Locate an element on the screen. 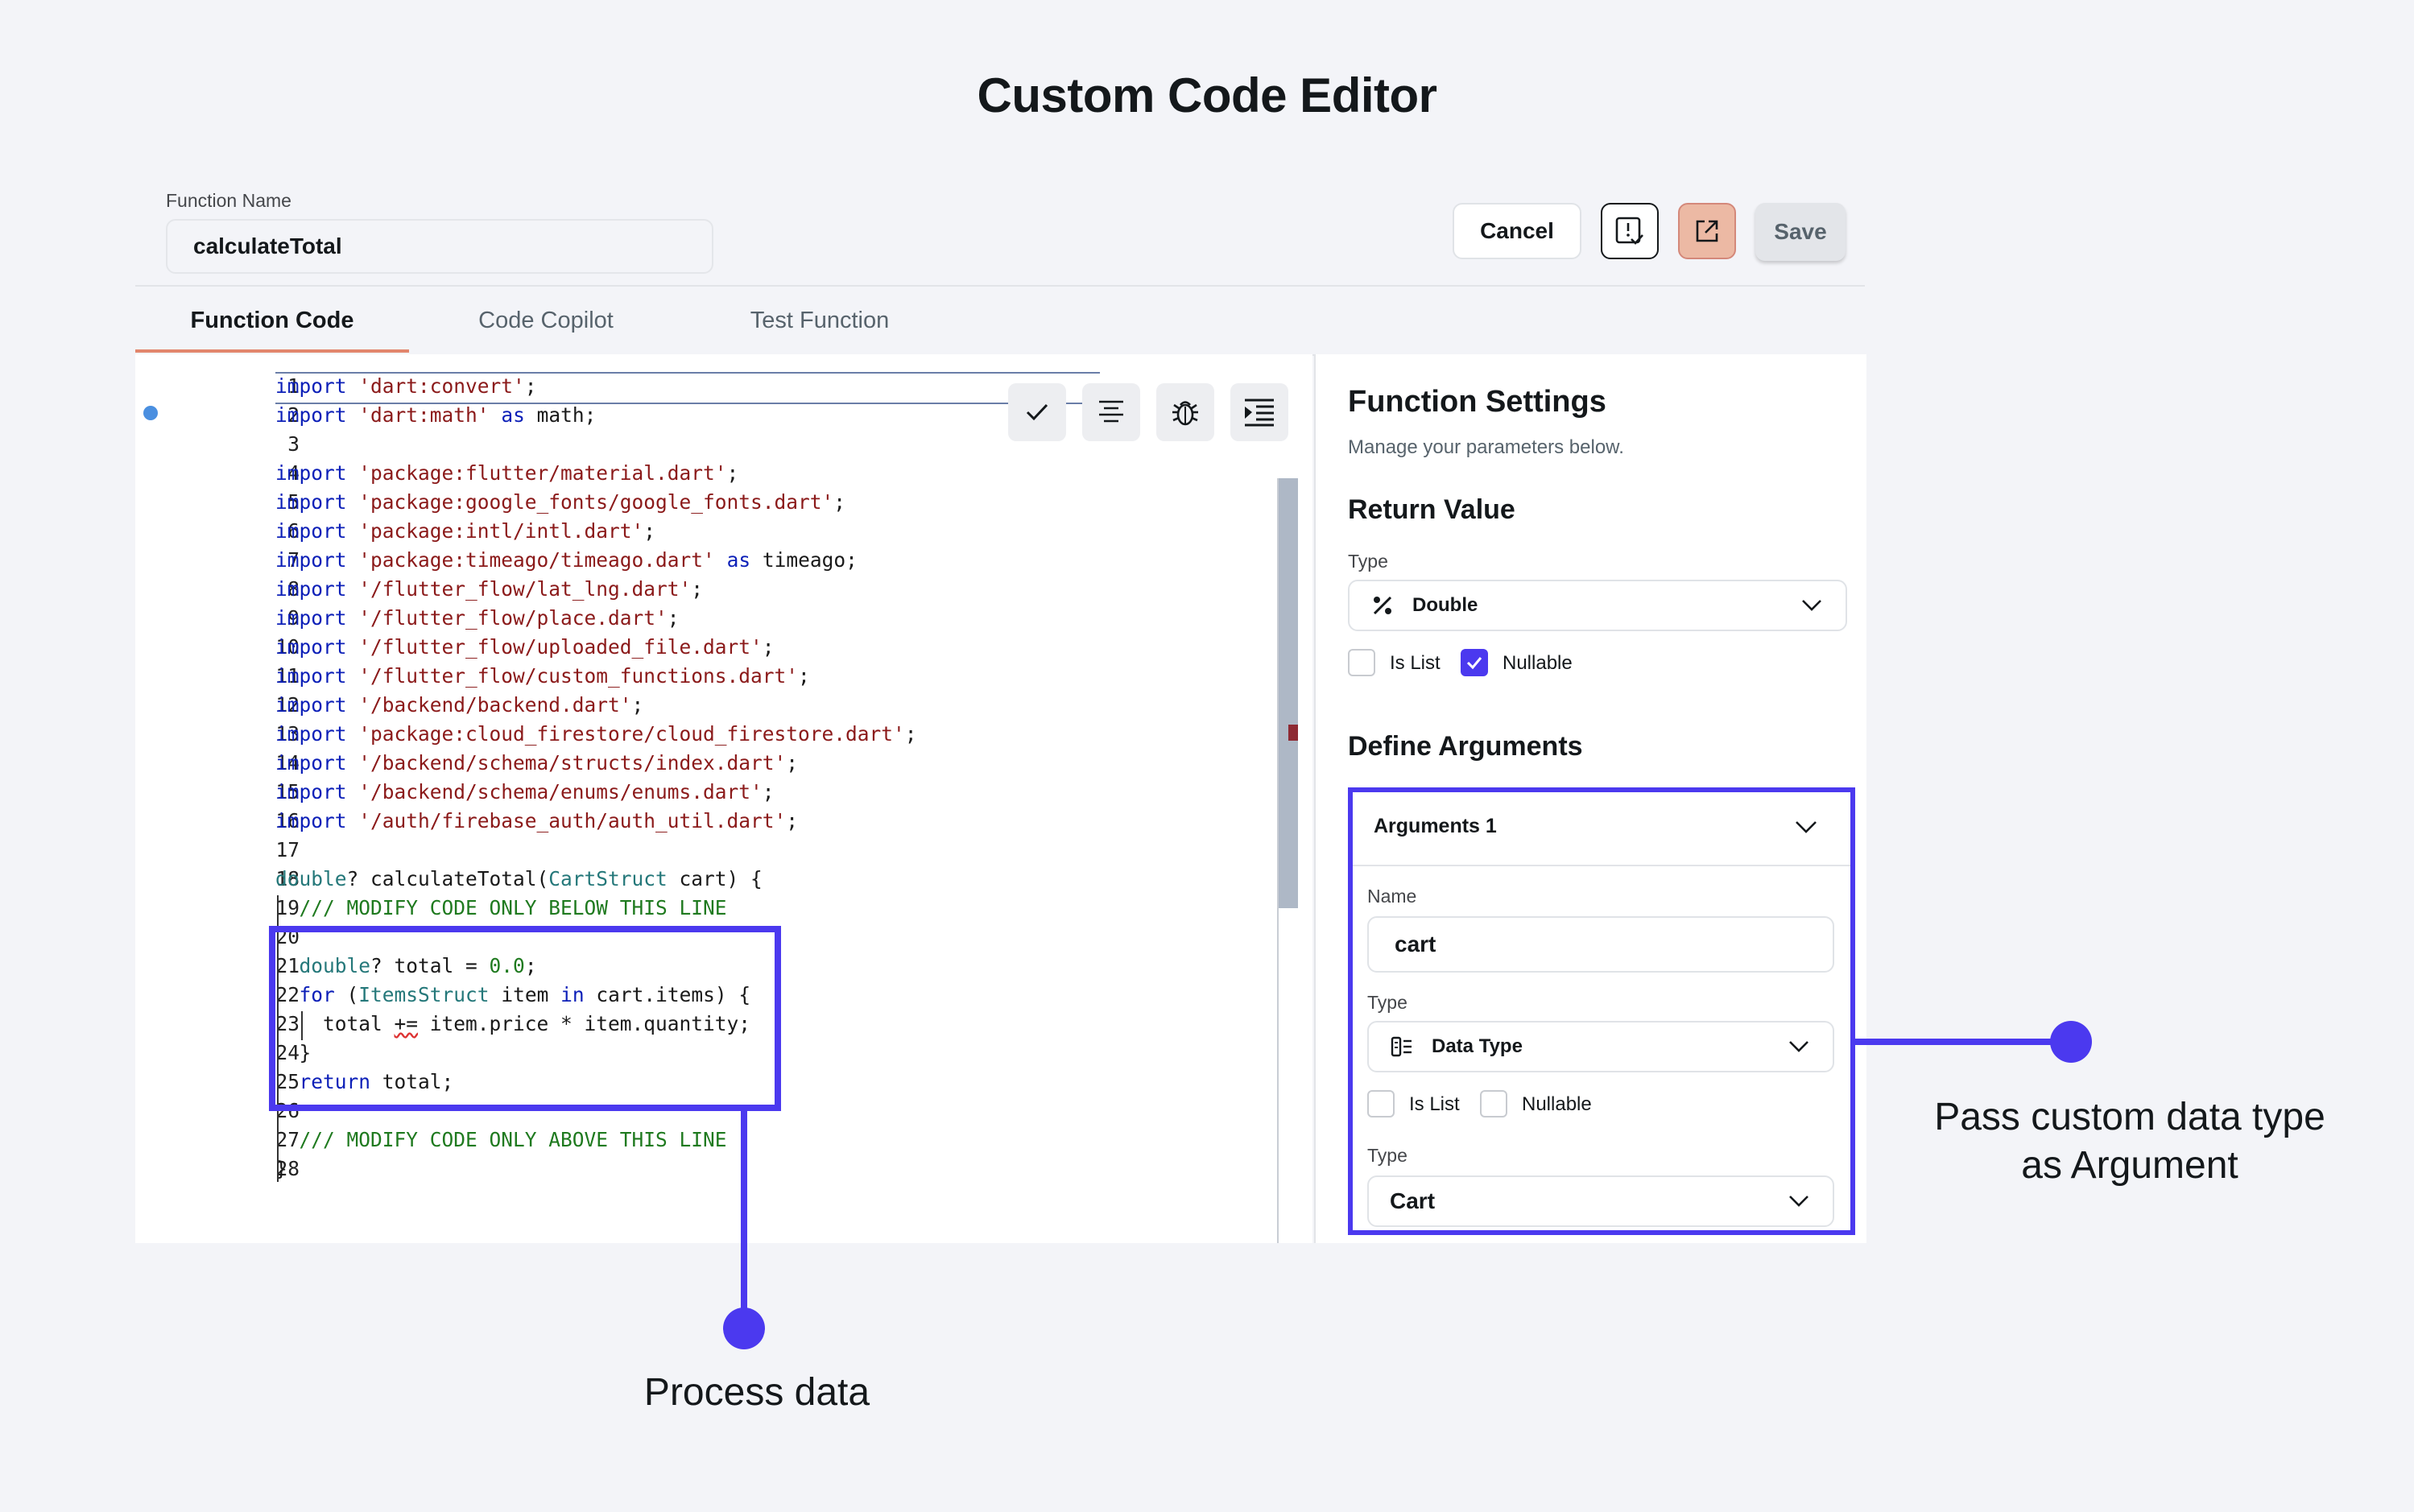  return-is-list-label: Is List is located at coordinates (1415, 663).